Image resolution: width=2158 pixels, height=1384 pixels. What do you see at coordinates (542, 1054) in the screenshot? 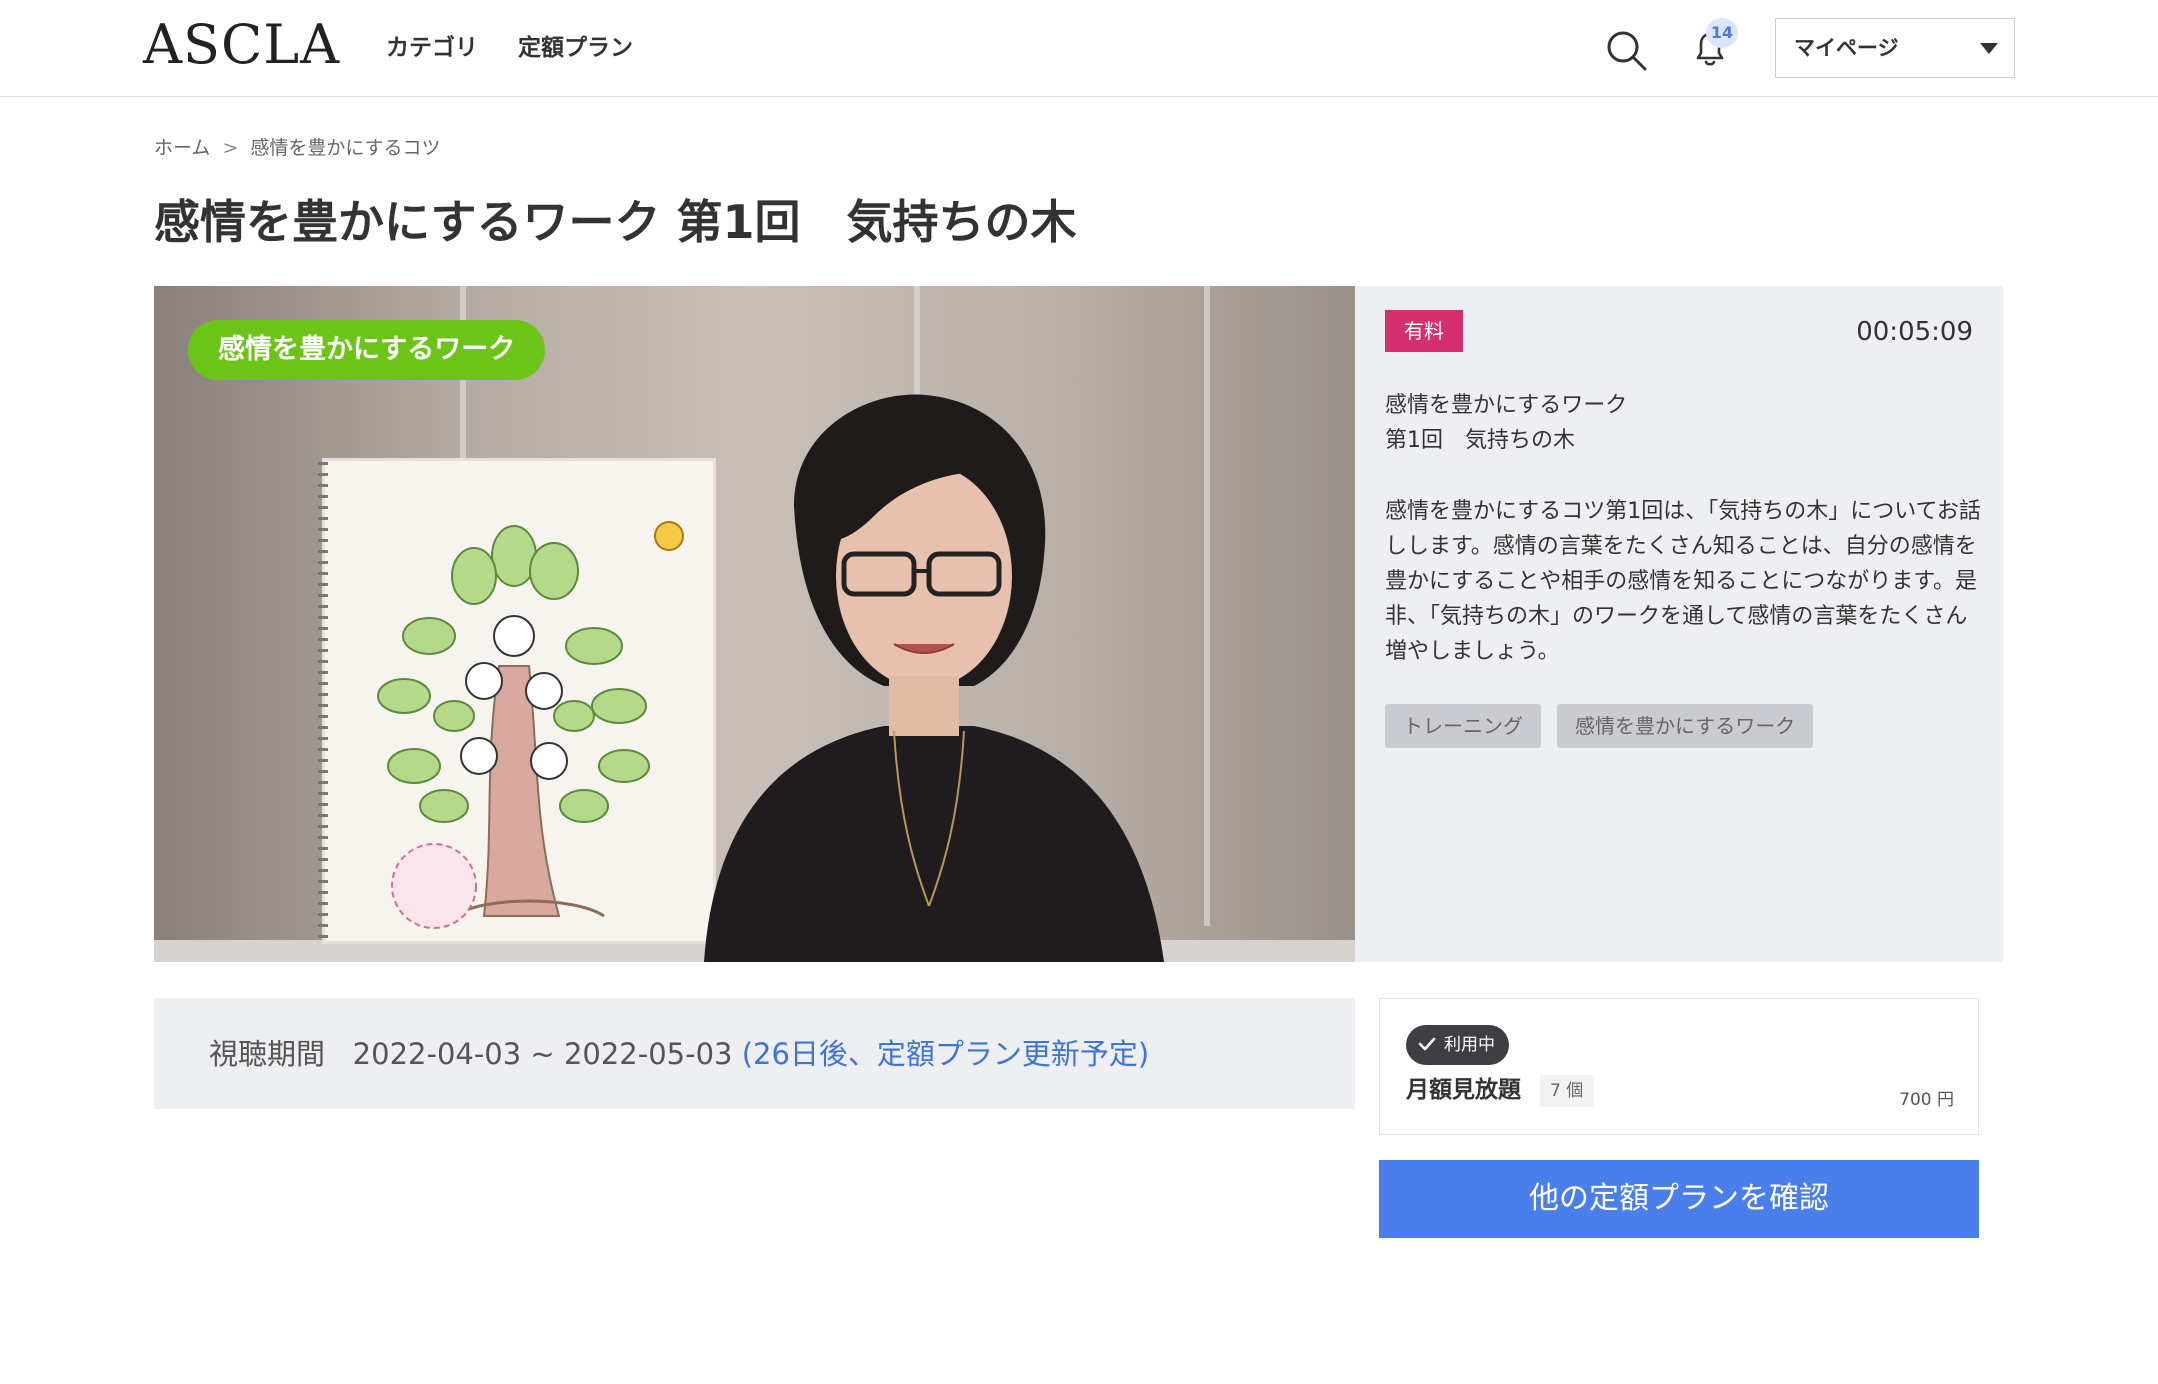
I see `viewing-period-range: 2022-04-03 ~ 2022-05-03` at bounding box center [542, 1054].